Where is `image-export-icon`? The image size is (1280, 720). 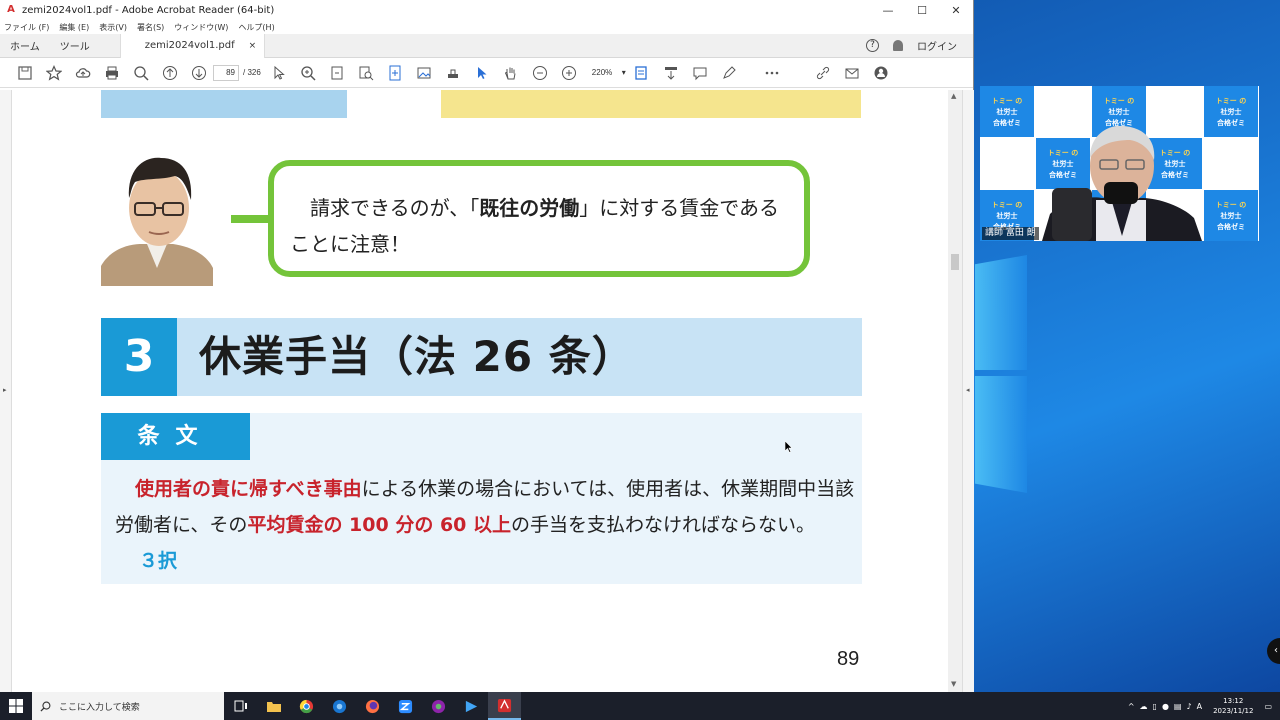 image-export-icon is located at coordinates (424, 73).